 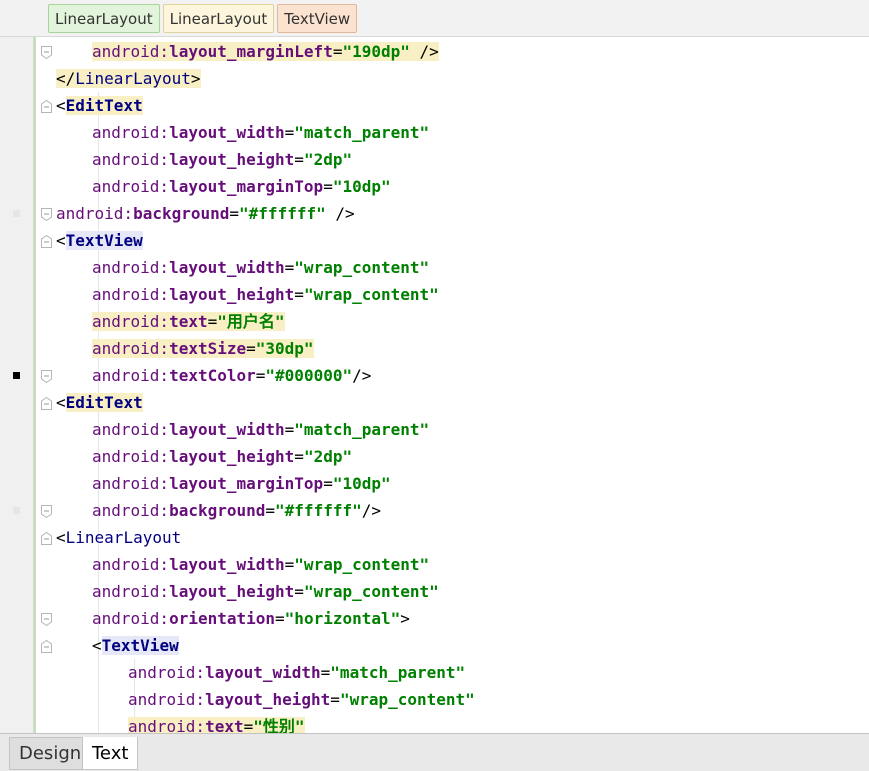 What do you see at coordinates (434, 510) in the screenshot?
I see `code-line: android:background="#ffffff"/>` at bounding box center [434, 510].